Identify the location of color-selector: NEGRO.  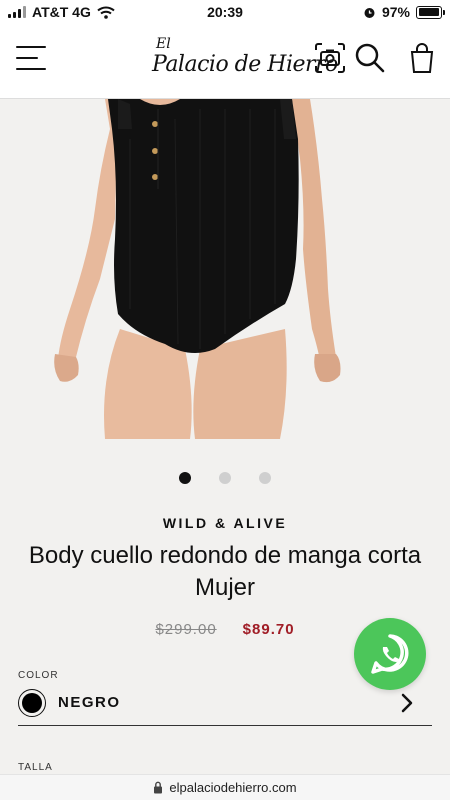
(225, 705).